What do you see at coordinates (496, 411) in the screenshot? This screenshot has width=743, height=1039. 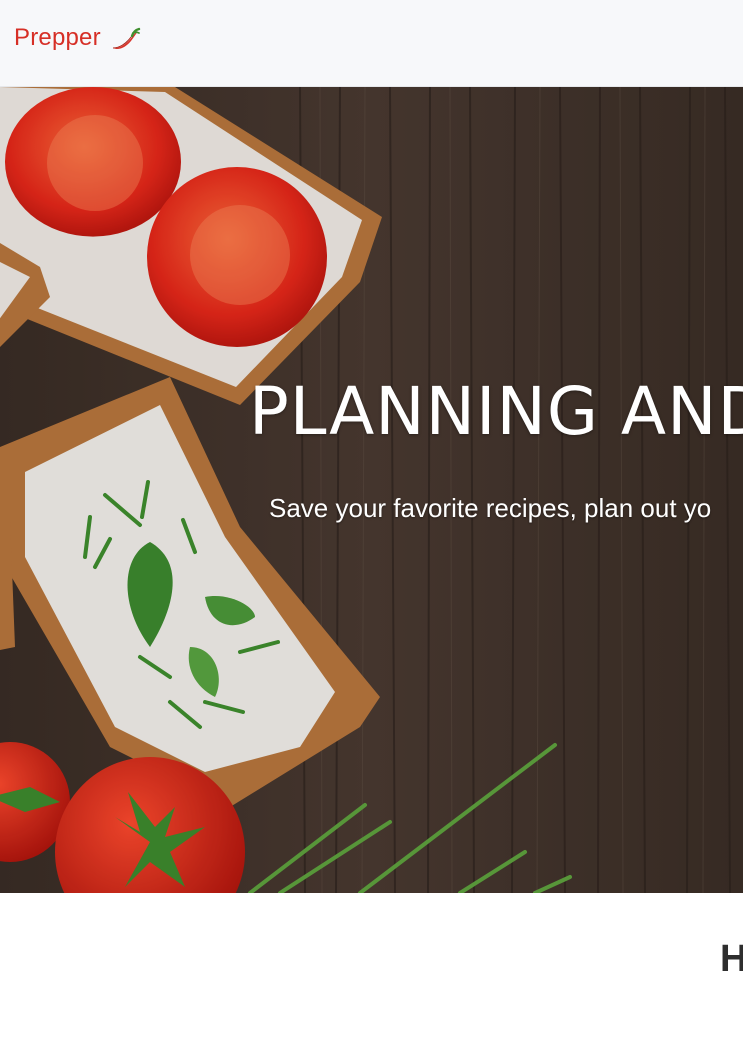 I see `hero-title: PLANNING AND` at bounding box center [496, 411].